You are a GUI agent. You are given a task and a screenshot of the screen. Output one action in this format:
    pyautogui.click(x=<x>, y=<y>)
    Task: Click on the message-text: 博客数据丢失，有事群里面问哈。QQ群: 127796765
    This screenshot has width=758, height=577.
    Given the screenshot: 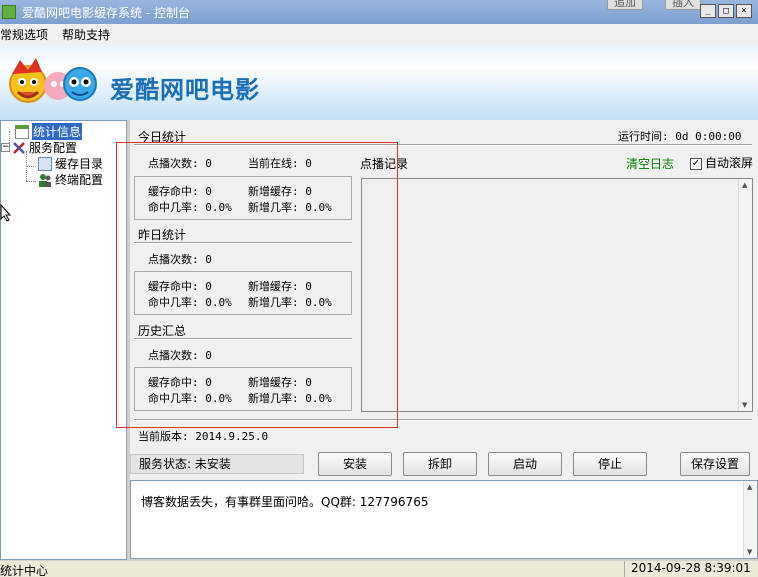 What is the action you would take?
    pyautogui.click(x=285, y=502)
    